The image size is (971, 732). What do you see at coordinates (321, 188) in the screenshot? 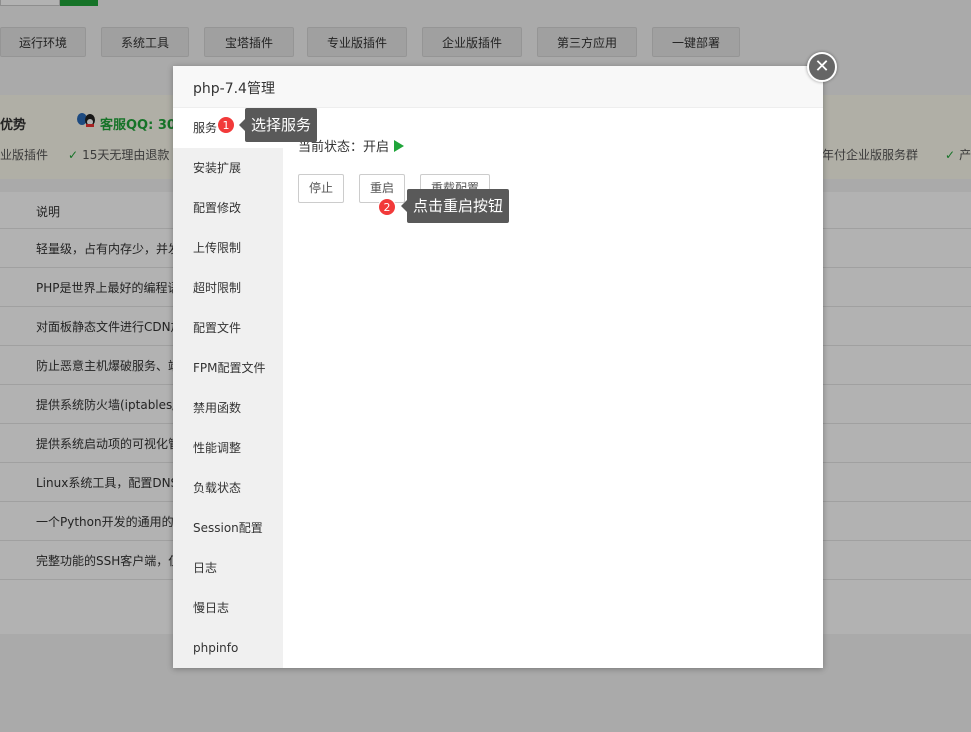
I see `stop-button: 停止` at bounding box center [321, 188].